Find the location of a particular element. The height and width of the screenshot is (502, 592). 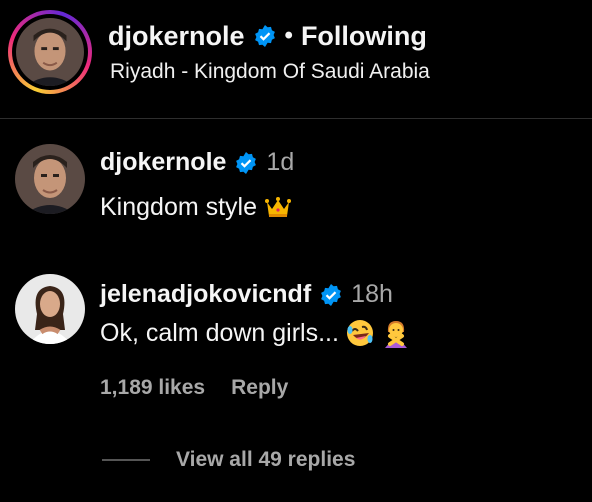

view-replies-button: View all 49 replies is located at coordinates (228, 460).